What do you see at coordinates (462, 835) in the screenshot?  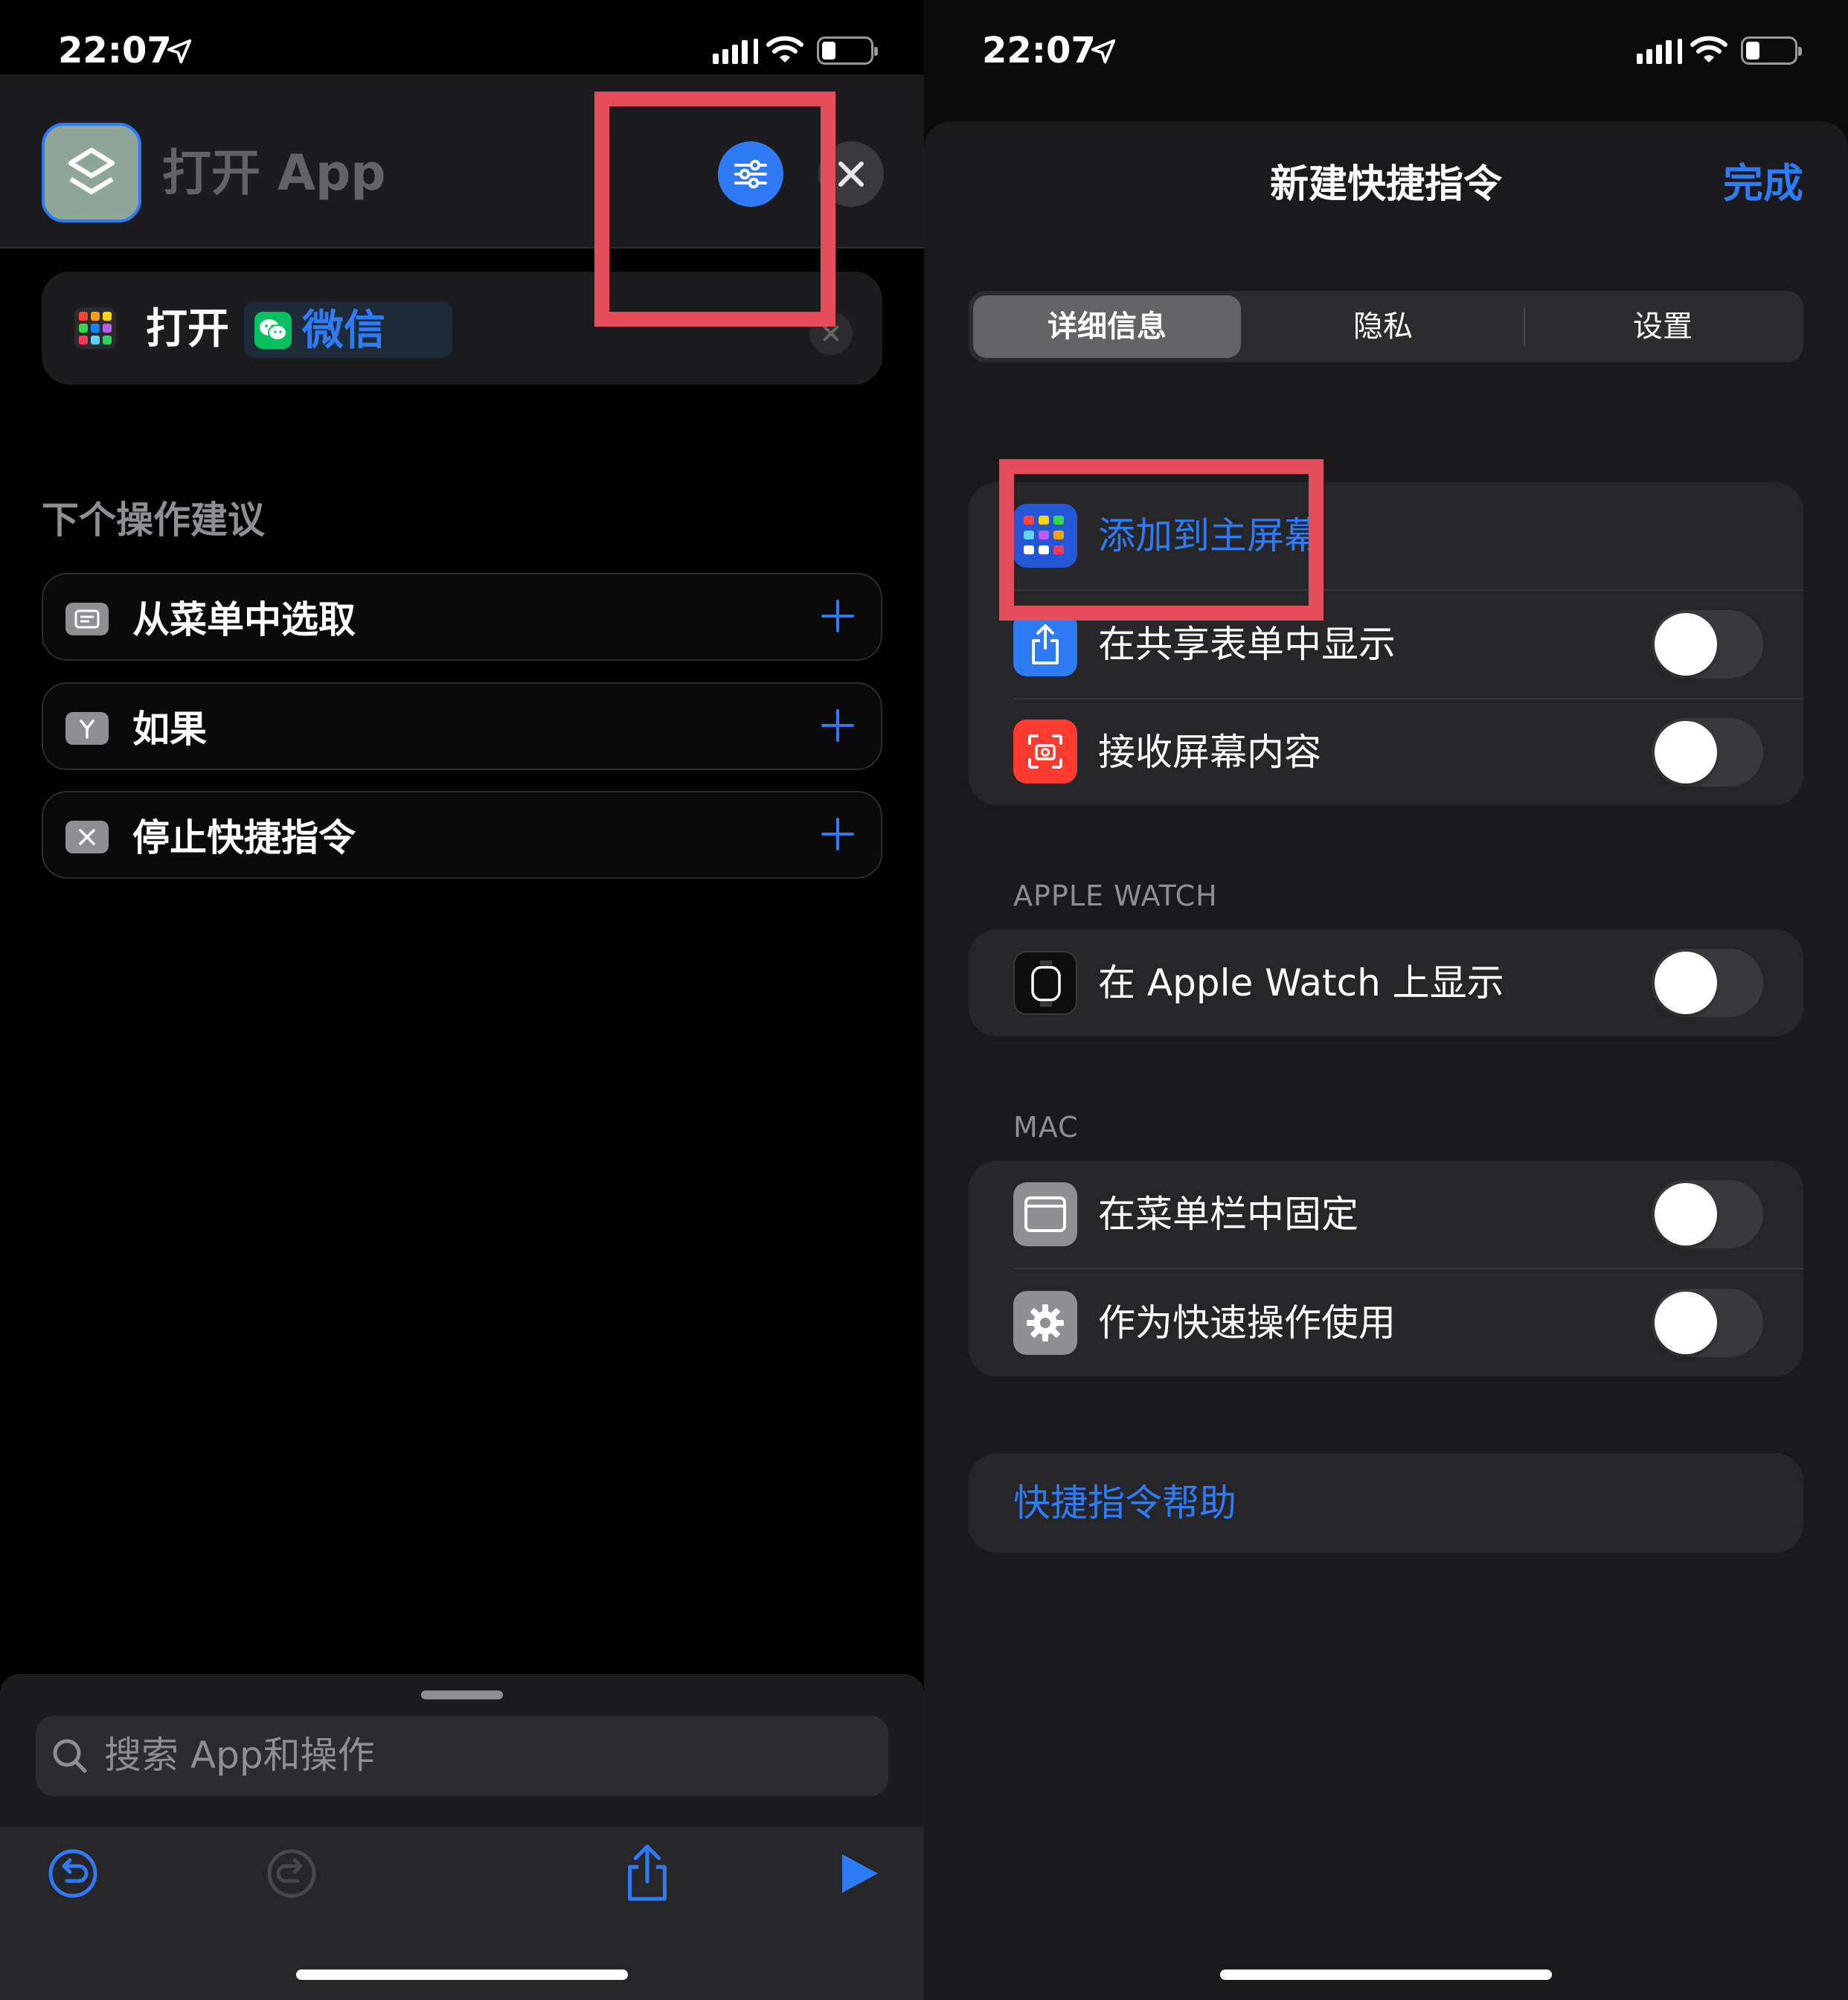 I see `suggestion-item: 停止快捷指令` at bounding box center [462, 835].